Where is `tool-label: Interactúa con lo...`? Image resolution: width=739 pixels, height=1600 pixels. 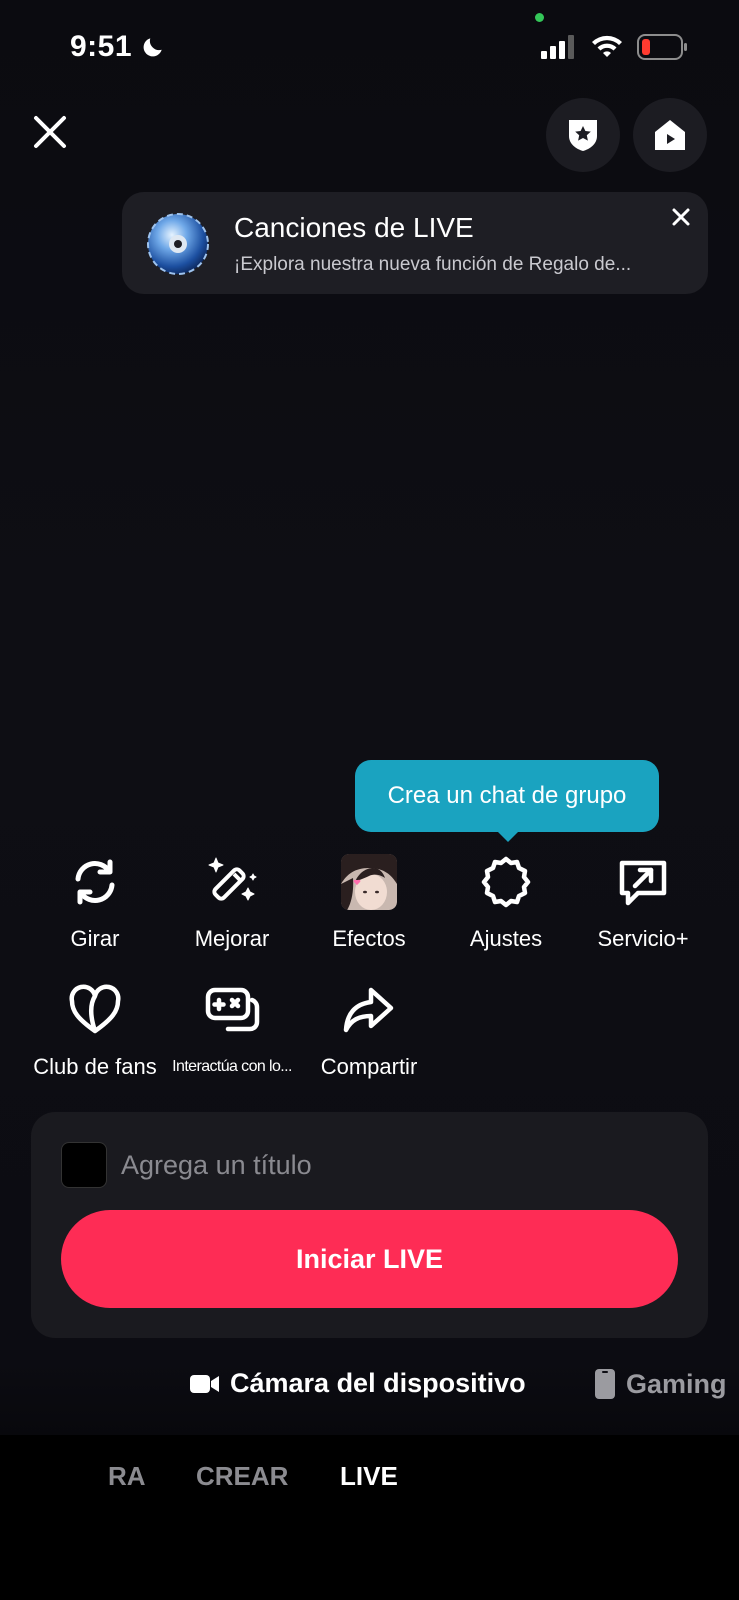
tool-label: Interactúa con lo... is located at coordinates (232, 1066).